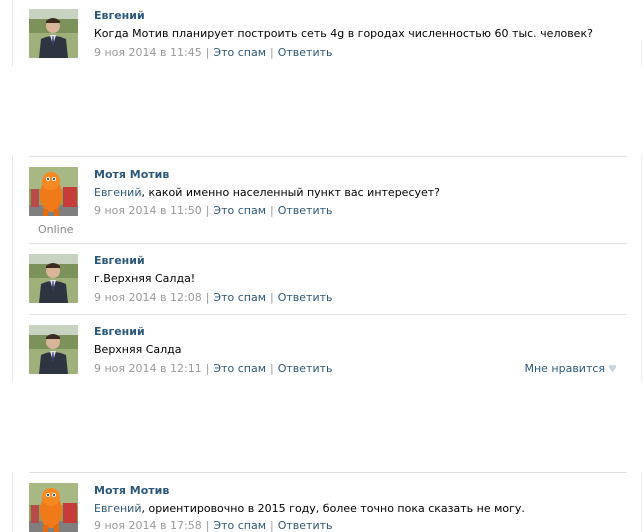 Image resolution: width=643 pixels, height=532 pixels. I want to click on heart-icon: ♥, so click(612, 369).